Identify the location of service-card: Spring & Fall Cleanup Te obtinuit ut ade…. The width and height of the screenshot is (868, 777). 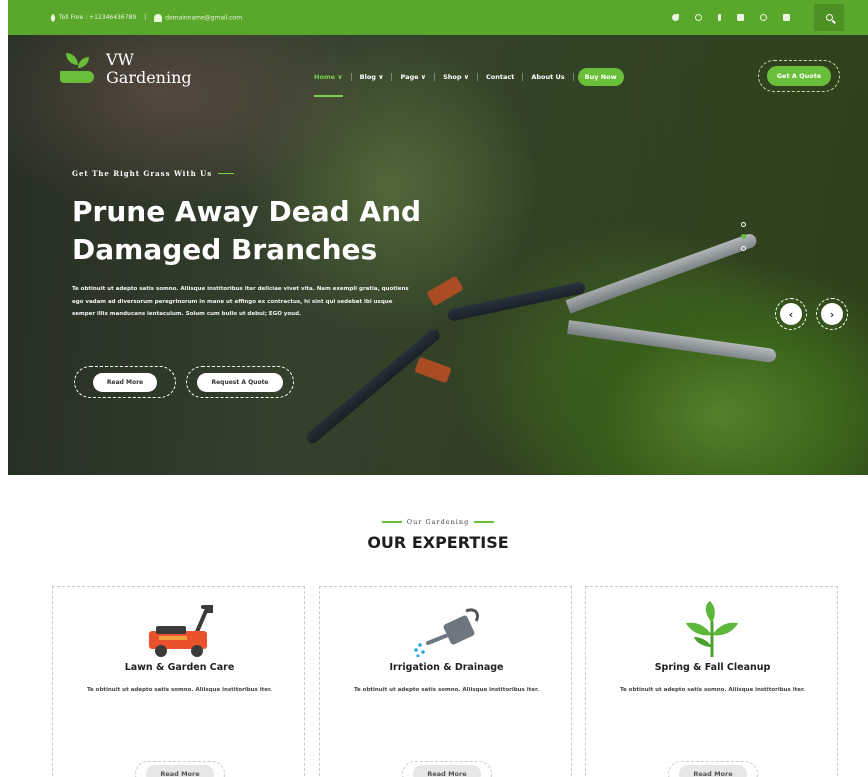
(711, 681).